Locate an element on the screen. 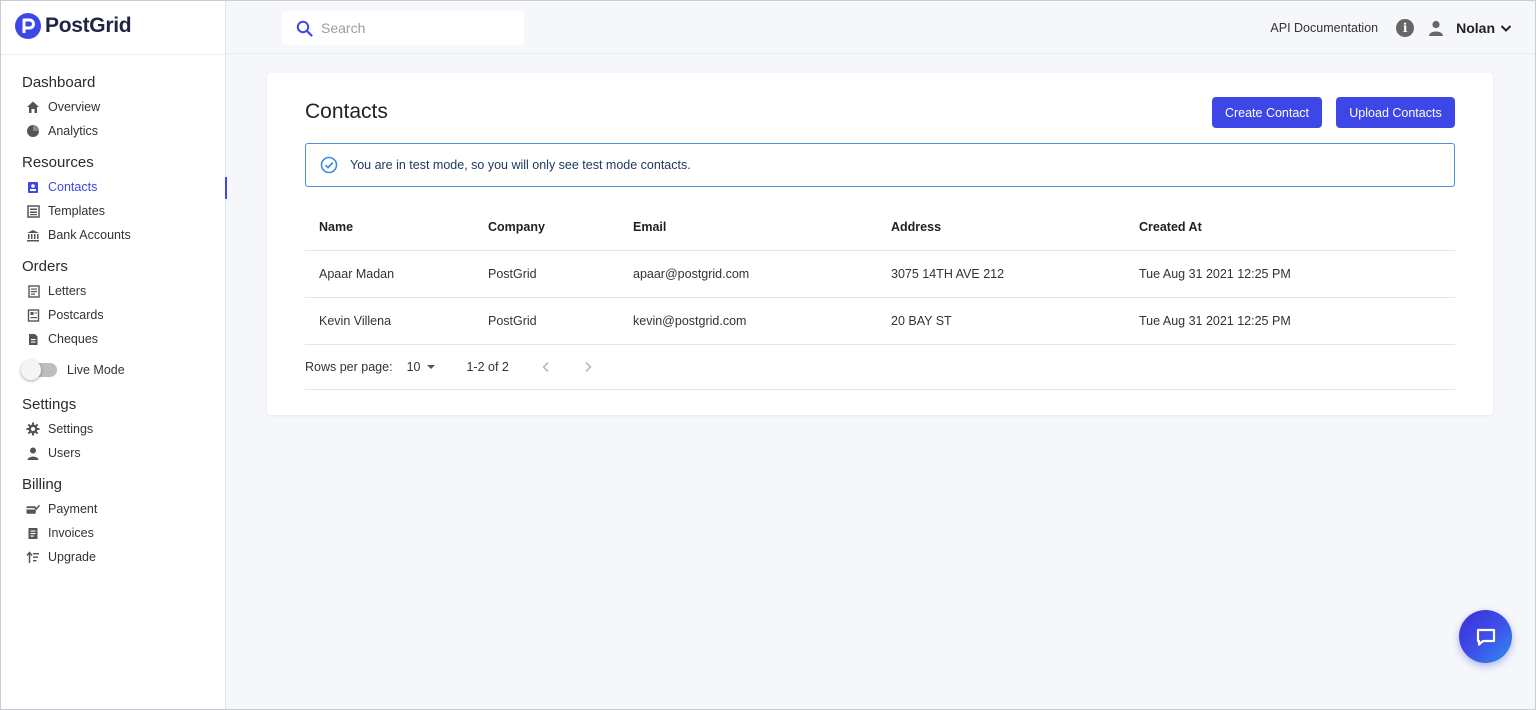 This screenshot has height=710, width=1536. template-icon is located at coordinates (33, 211).